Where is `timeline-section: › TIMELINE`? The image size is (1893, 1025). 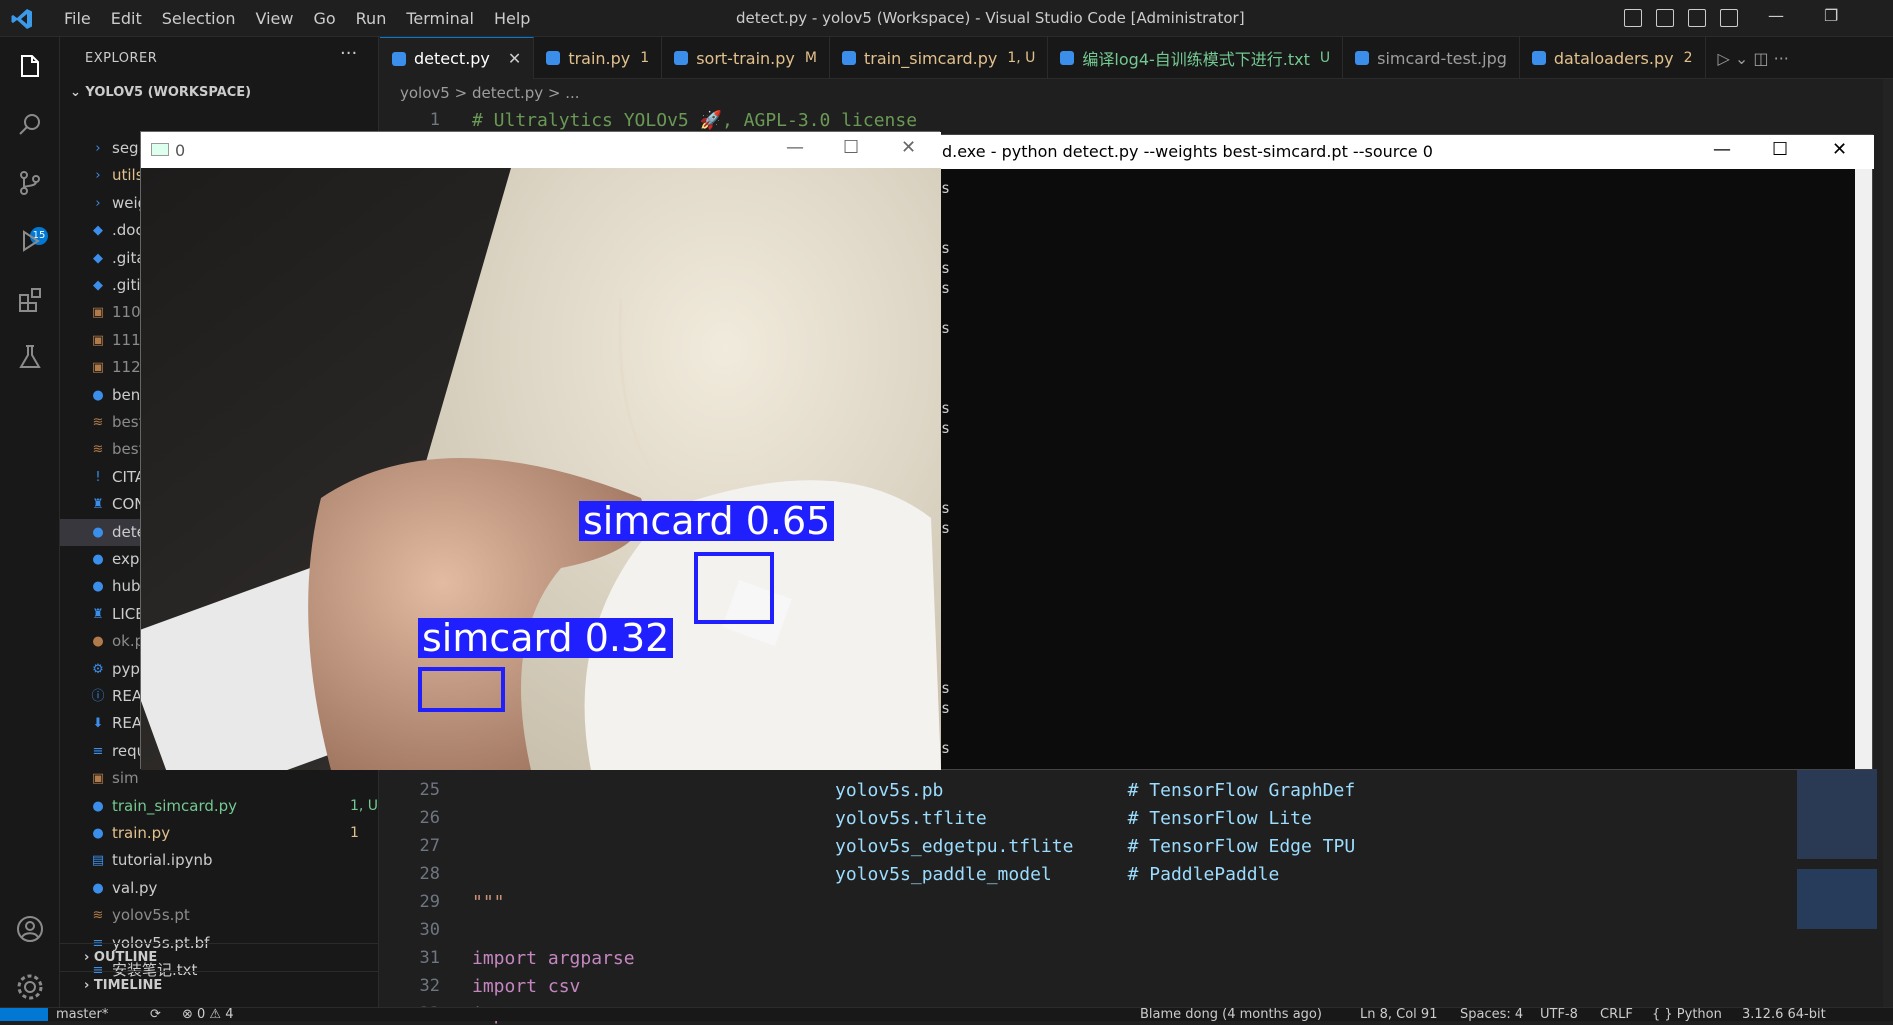 timeline-section: › TIMELINE is located at coordinates (219, 984).